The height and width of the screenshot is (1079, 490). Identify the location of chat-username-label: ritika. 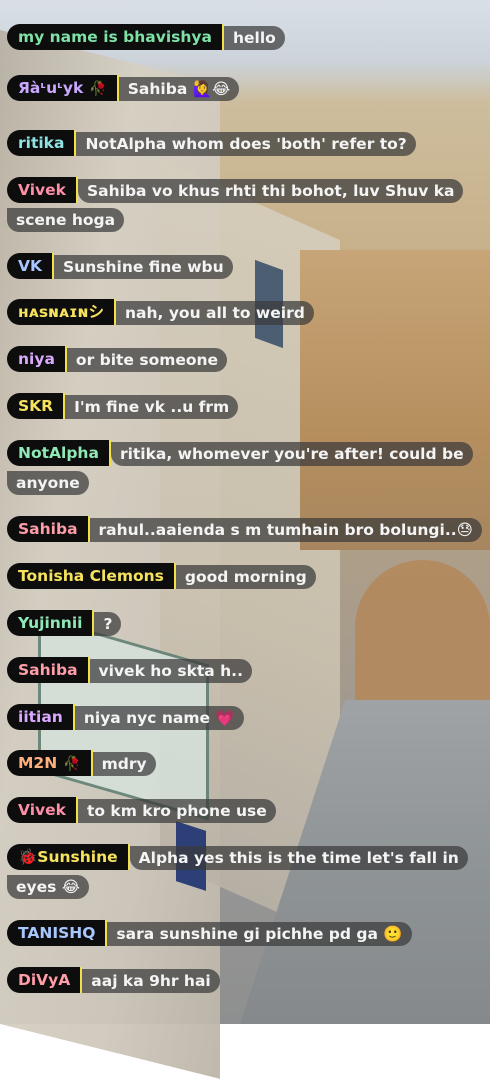
(41, 143).